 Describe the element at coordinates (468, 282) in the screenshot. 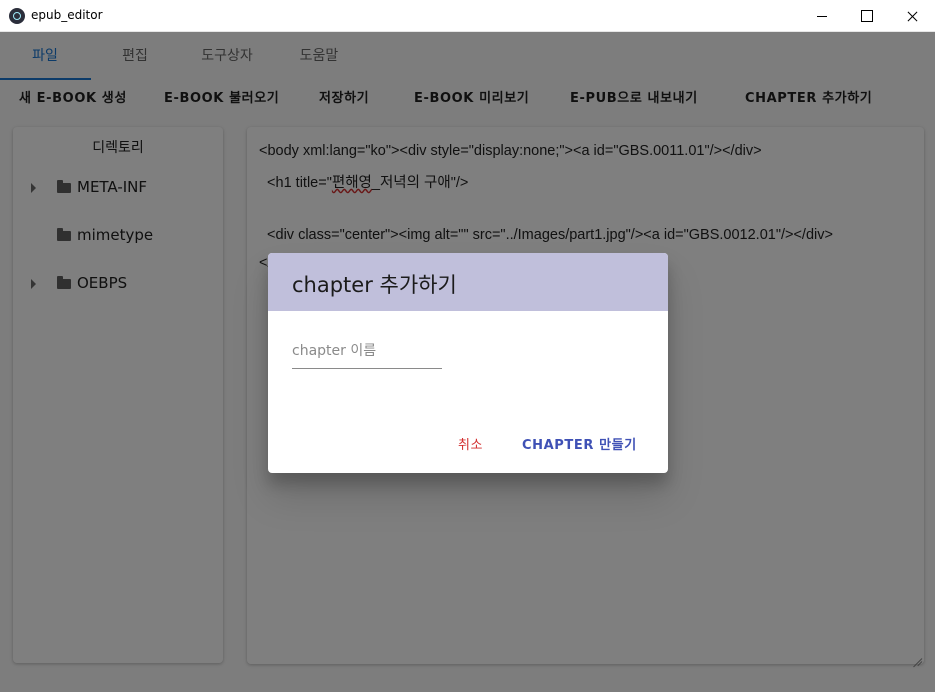

I see `dialog-header: chapter 추가하기` at that location.